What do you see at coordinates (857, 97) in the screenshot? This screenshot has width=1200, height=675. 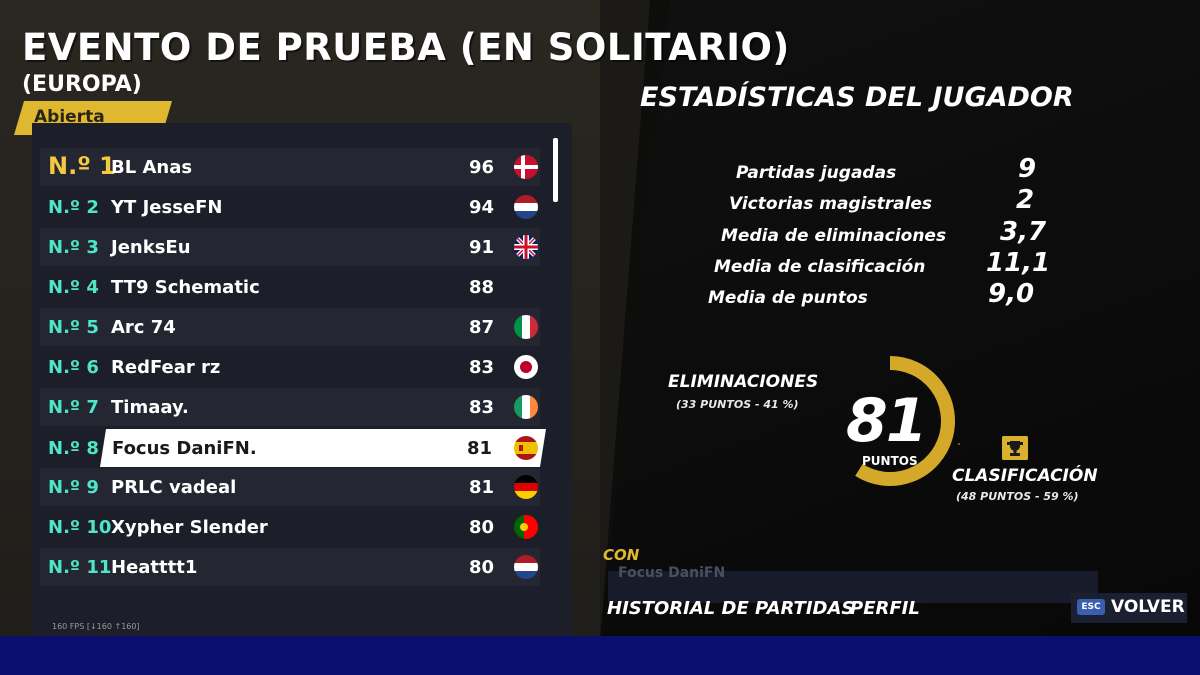 I see `stats-title: ESTADÍSTICAS DEL JUGADOR` at bounding box center [857, 97].